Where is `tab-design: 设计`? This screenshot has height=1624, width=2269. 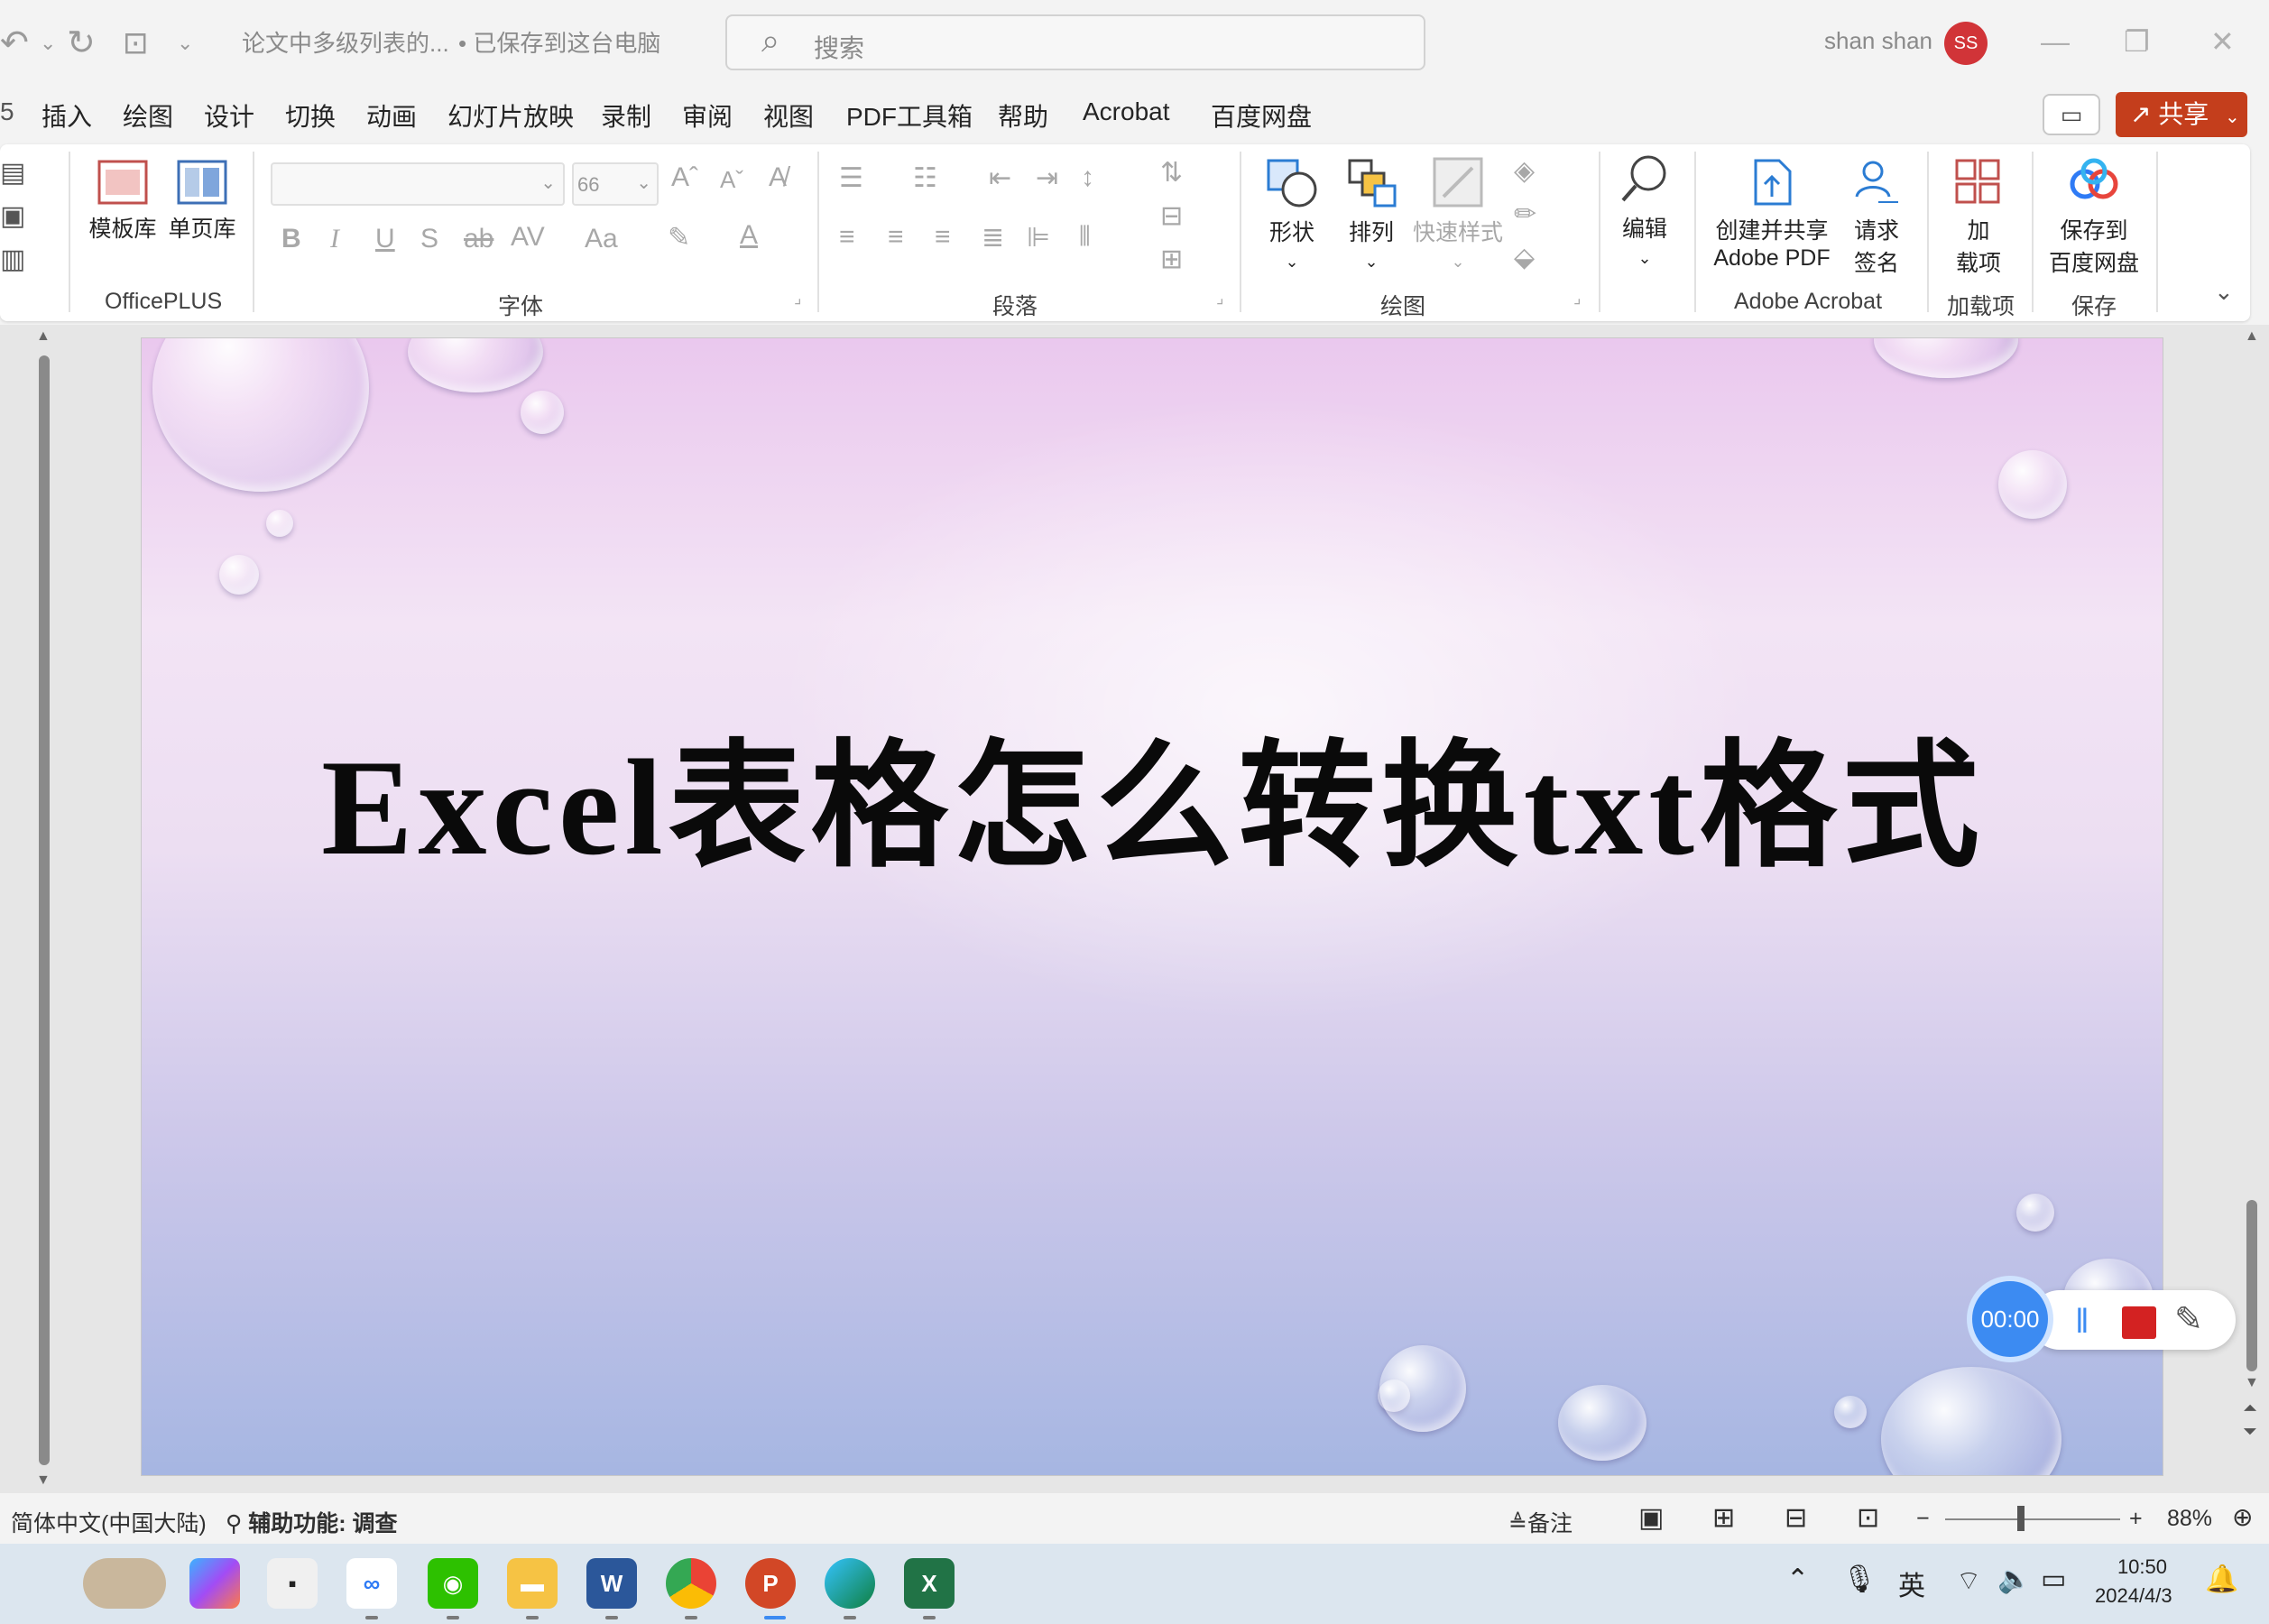 tab-design: 设计 is located at coordinates (229, 116).